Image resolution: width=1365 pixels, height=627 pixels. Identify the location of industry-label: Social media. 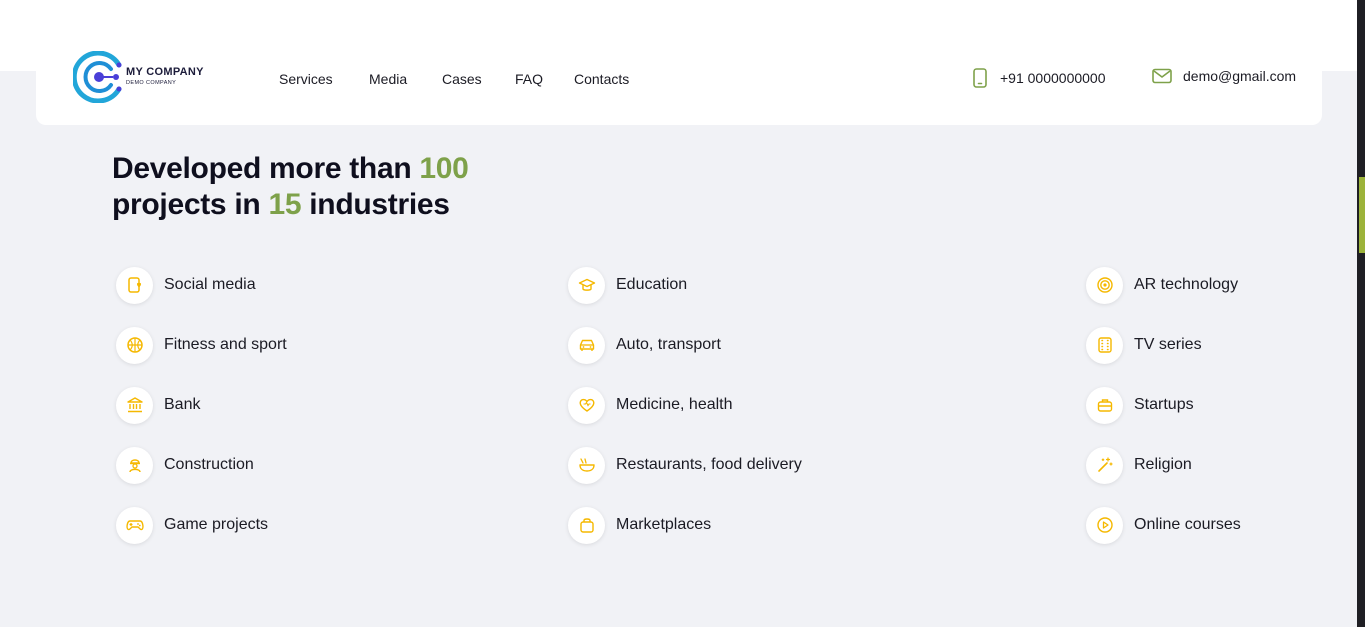
(210, 284).